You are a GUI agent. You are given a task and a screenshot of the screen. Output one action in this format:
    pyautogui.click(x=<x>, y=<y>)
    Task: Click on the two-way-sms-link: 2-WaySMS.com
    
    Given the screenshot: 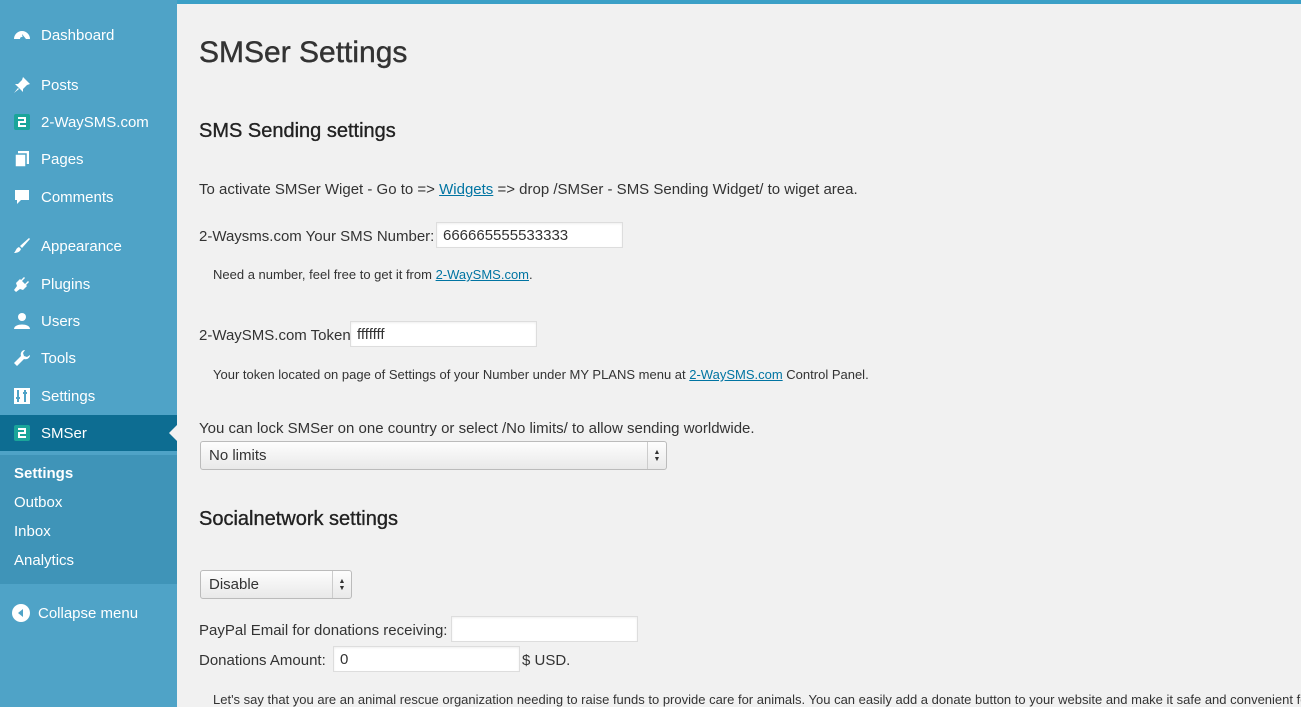 What is the action you would take?
    pyautogui.click(x=482, y=274)
    